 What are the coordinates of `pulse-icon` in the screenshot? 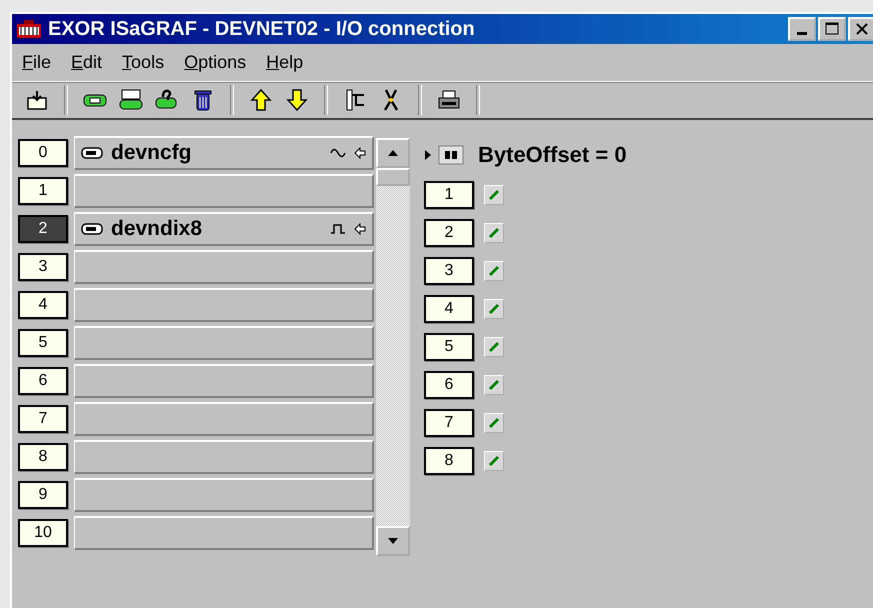 It's located at (338, 229).